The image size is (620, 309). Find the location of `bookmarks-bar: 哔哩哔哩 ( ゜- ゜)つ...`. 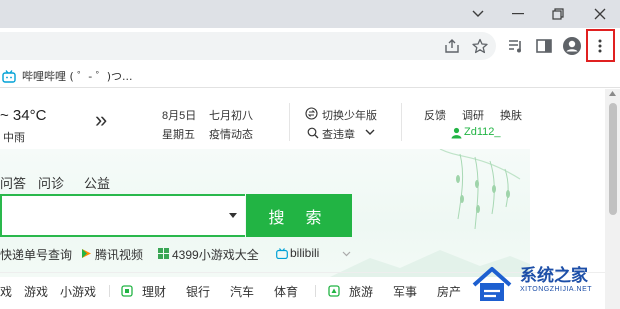

bookmarks-bar: 哔哩哔哩 ( ゜- ゜)つ... is located at coordinates (310, 76).